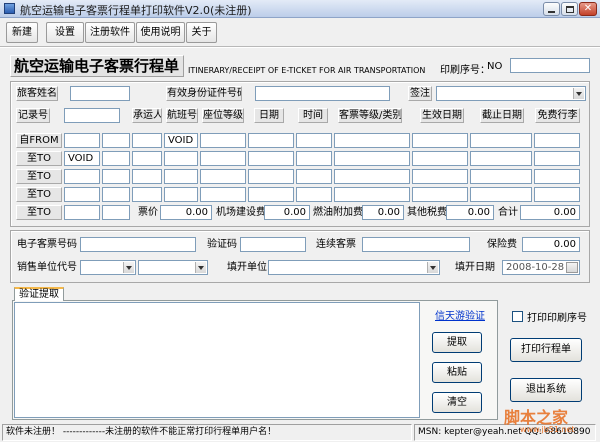  I want to click on eticket-field, so click(138, 244).